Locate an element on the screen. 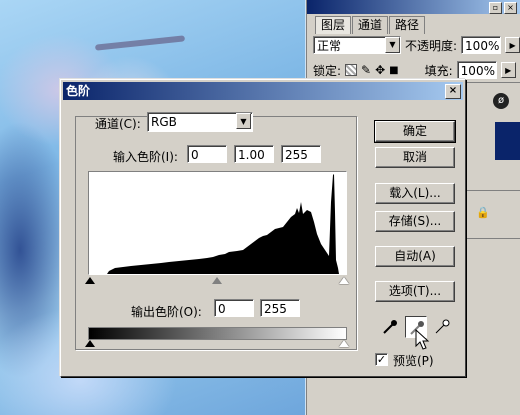 The width and height of the screenshot is (520, 415). output-white-field: 255 is located at coordinates (280, 308).